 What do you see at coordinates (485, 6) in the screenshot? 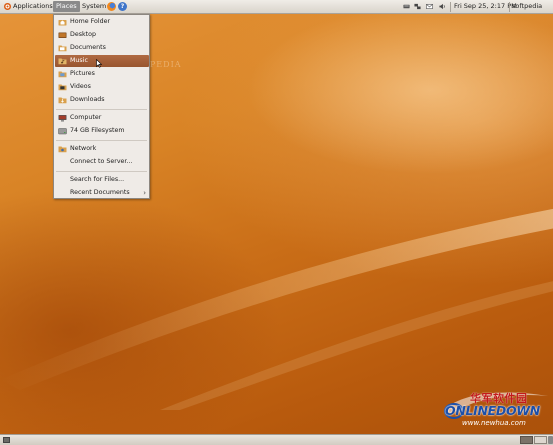
I see `clock: Fri Sep 25, 2:17 PM` at bounding box center [485, 6].